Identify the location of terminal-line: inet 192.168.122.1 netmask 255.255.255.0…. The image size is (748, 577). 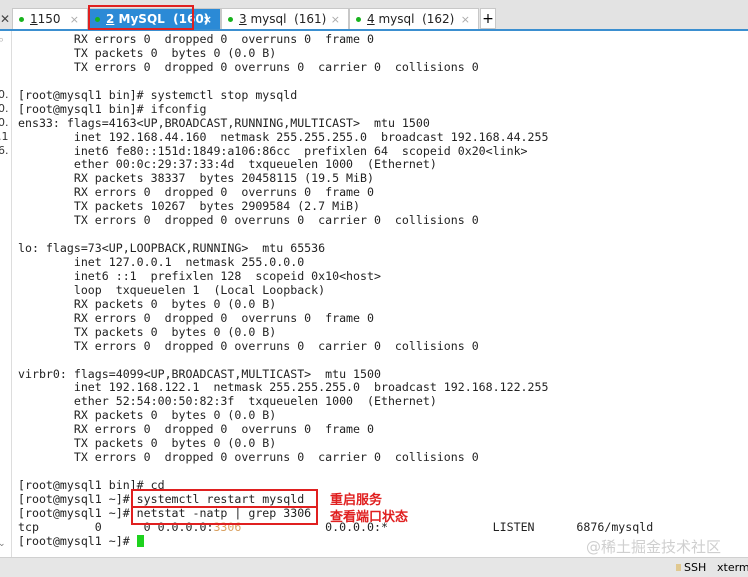
(283, 387).